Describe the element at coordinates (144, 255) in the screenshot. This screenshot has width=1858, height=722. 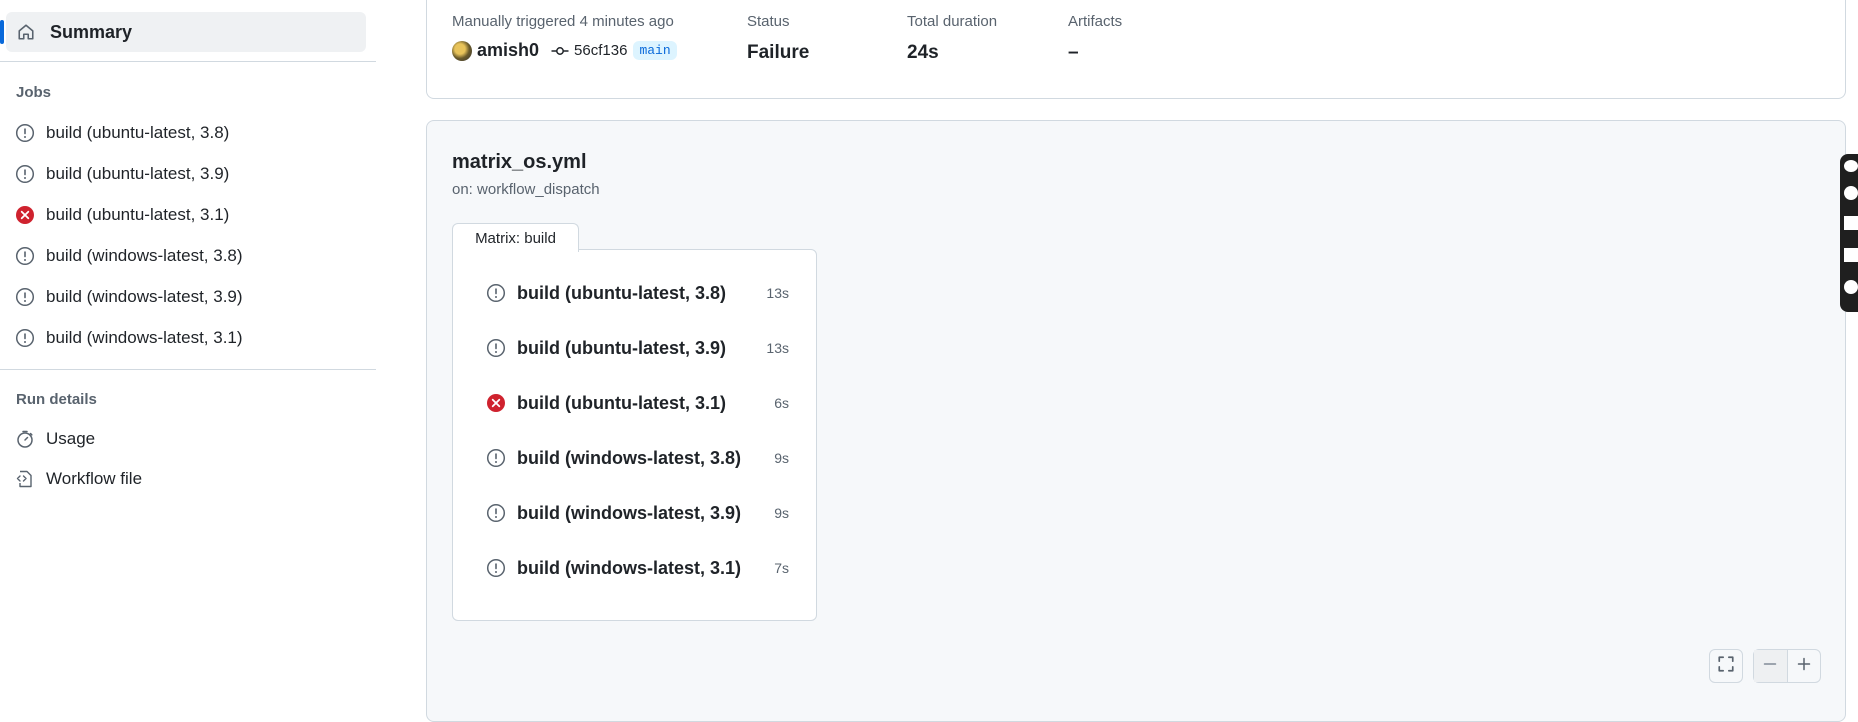
I see `sidebar-job-label: build (windows-latest, 3.8)` at that location.